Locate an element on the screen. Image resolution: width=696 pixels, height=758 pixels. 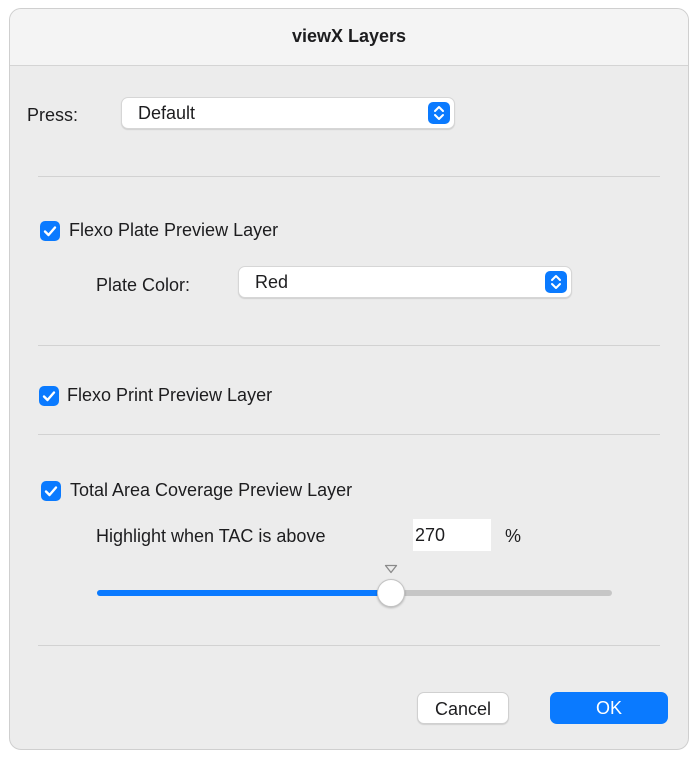
ok-button: OK is located at coordinates (609, 708).